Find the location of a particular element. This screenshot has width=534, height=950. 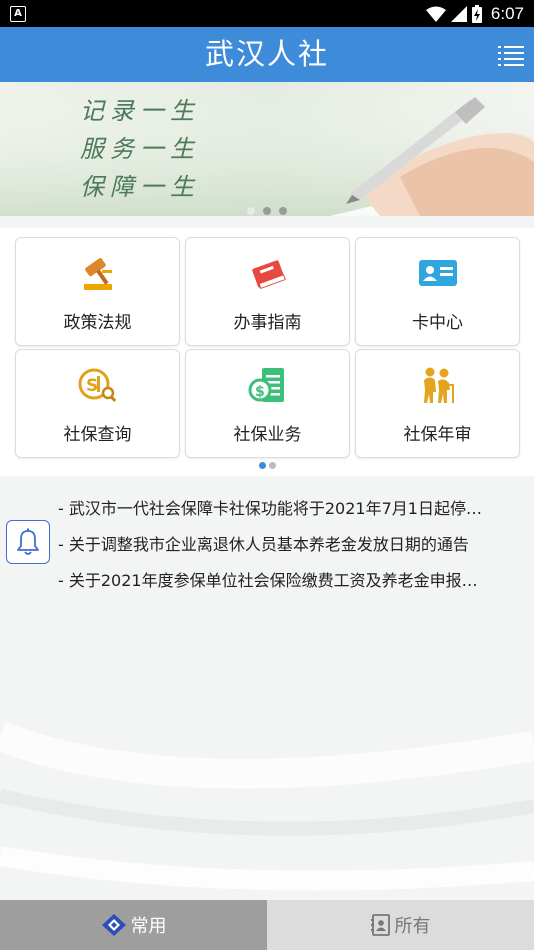

status-bar: A 6:07 is located at coordinates (267, 13).